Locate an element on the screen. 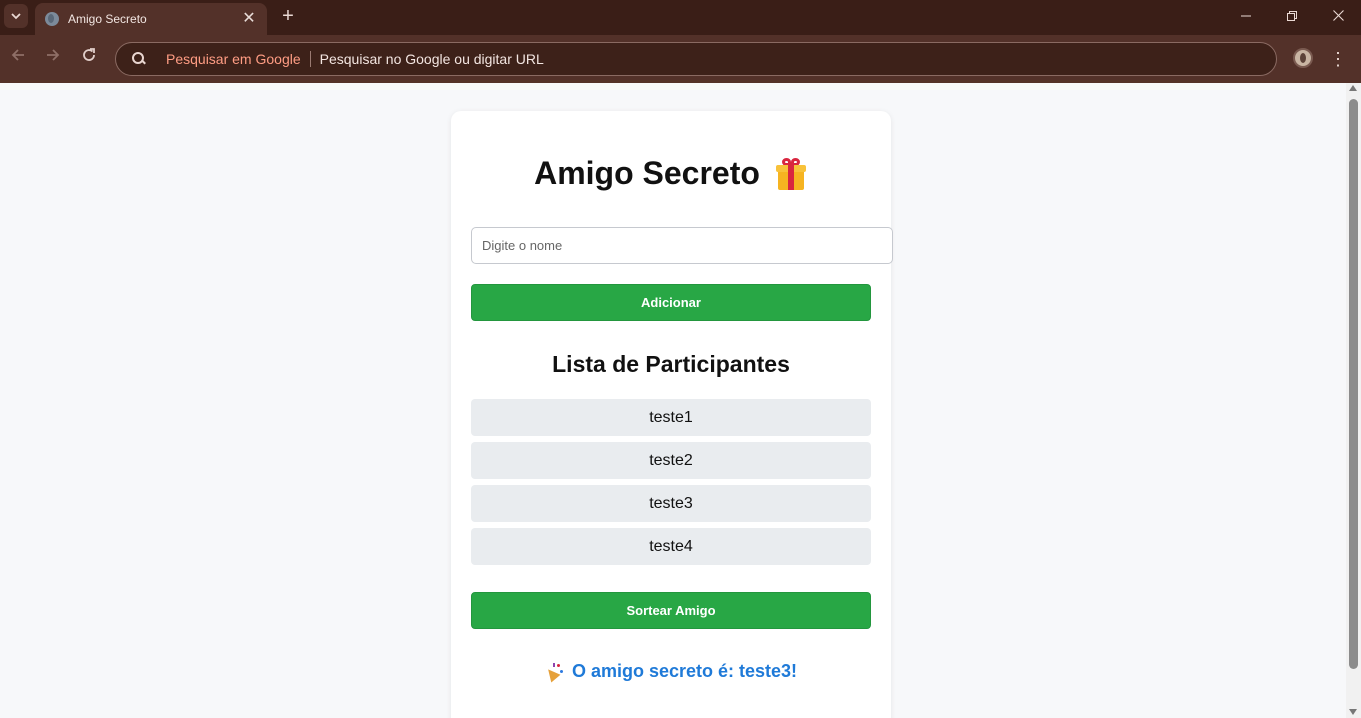  scroll-down-arrow-icon is located at coordinates (1353, 712).